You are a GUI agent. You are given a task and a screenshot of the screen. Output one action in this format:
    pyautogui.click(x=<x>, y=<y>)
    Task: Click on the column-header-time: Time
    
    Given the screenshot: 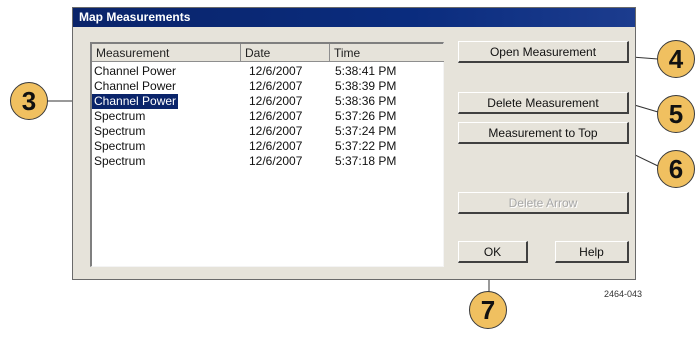 What is the action you would take?
    pyautogui.click(x=387, y=53)
    